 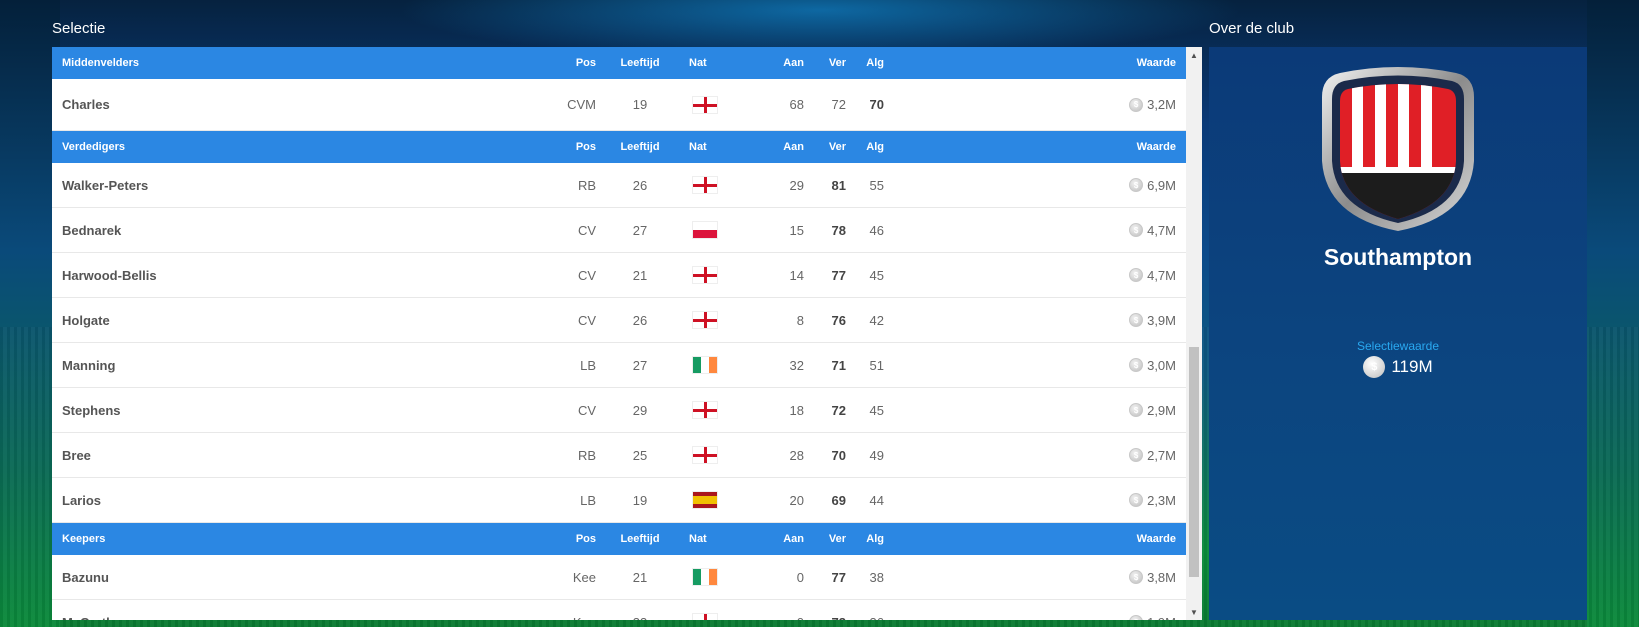 I want to click on player-position: LB, so click(x=588, y=365).